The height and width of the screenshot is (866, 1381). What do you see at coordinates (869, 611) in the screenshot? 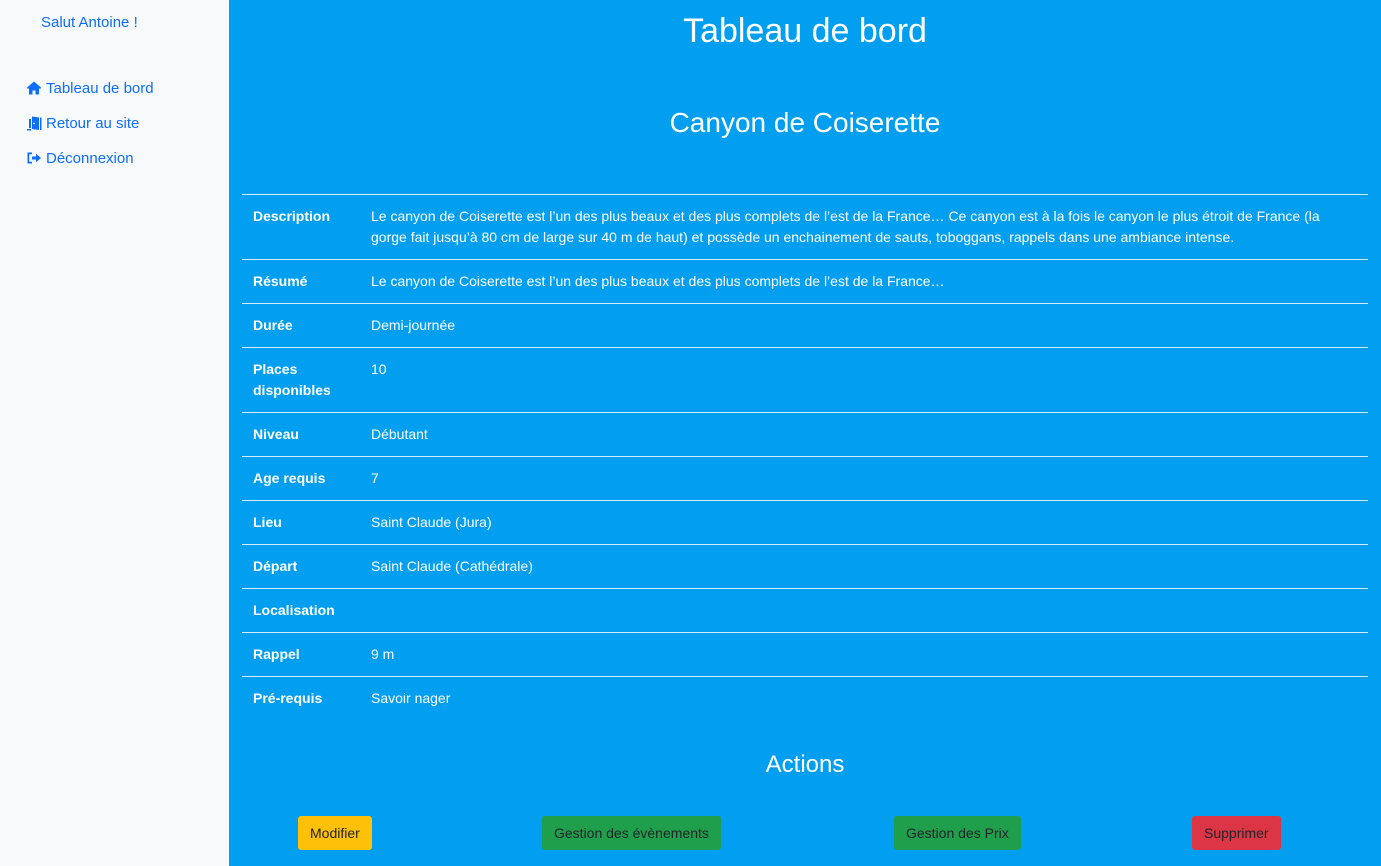
I see `row-value` at bounding box center [869, 611].